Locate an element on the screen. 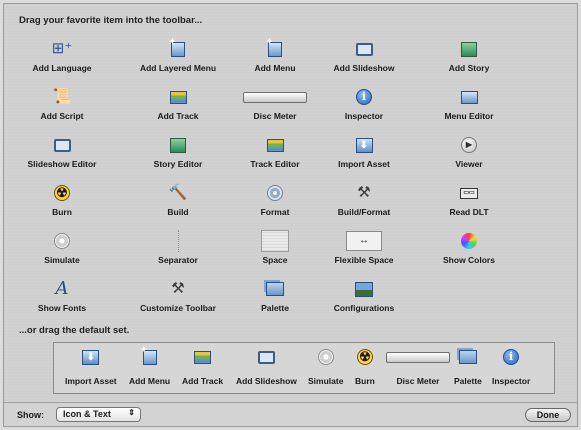  default-item-label: Add Track is located at coordinates (203, 381).